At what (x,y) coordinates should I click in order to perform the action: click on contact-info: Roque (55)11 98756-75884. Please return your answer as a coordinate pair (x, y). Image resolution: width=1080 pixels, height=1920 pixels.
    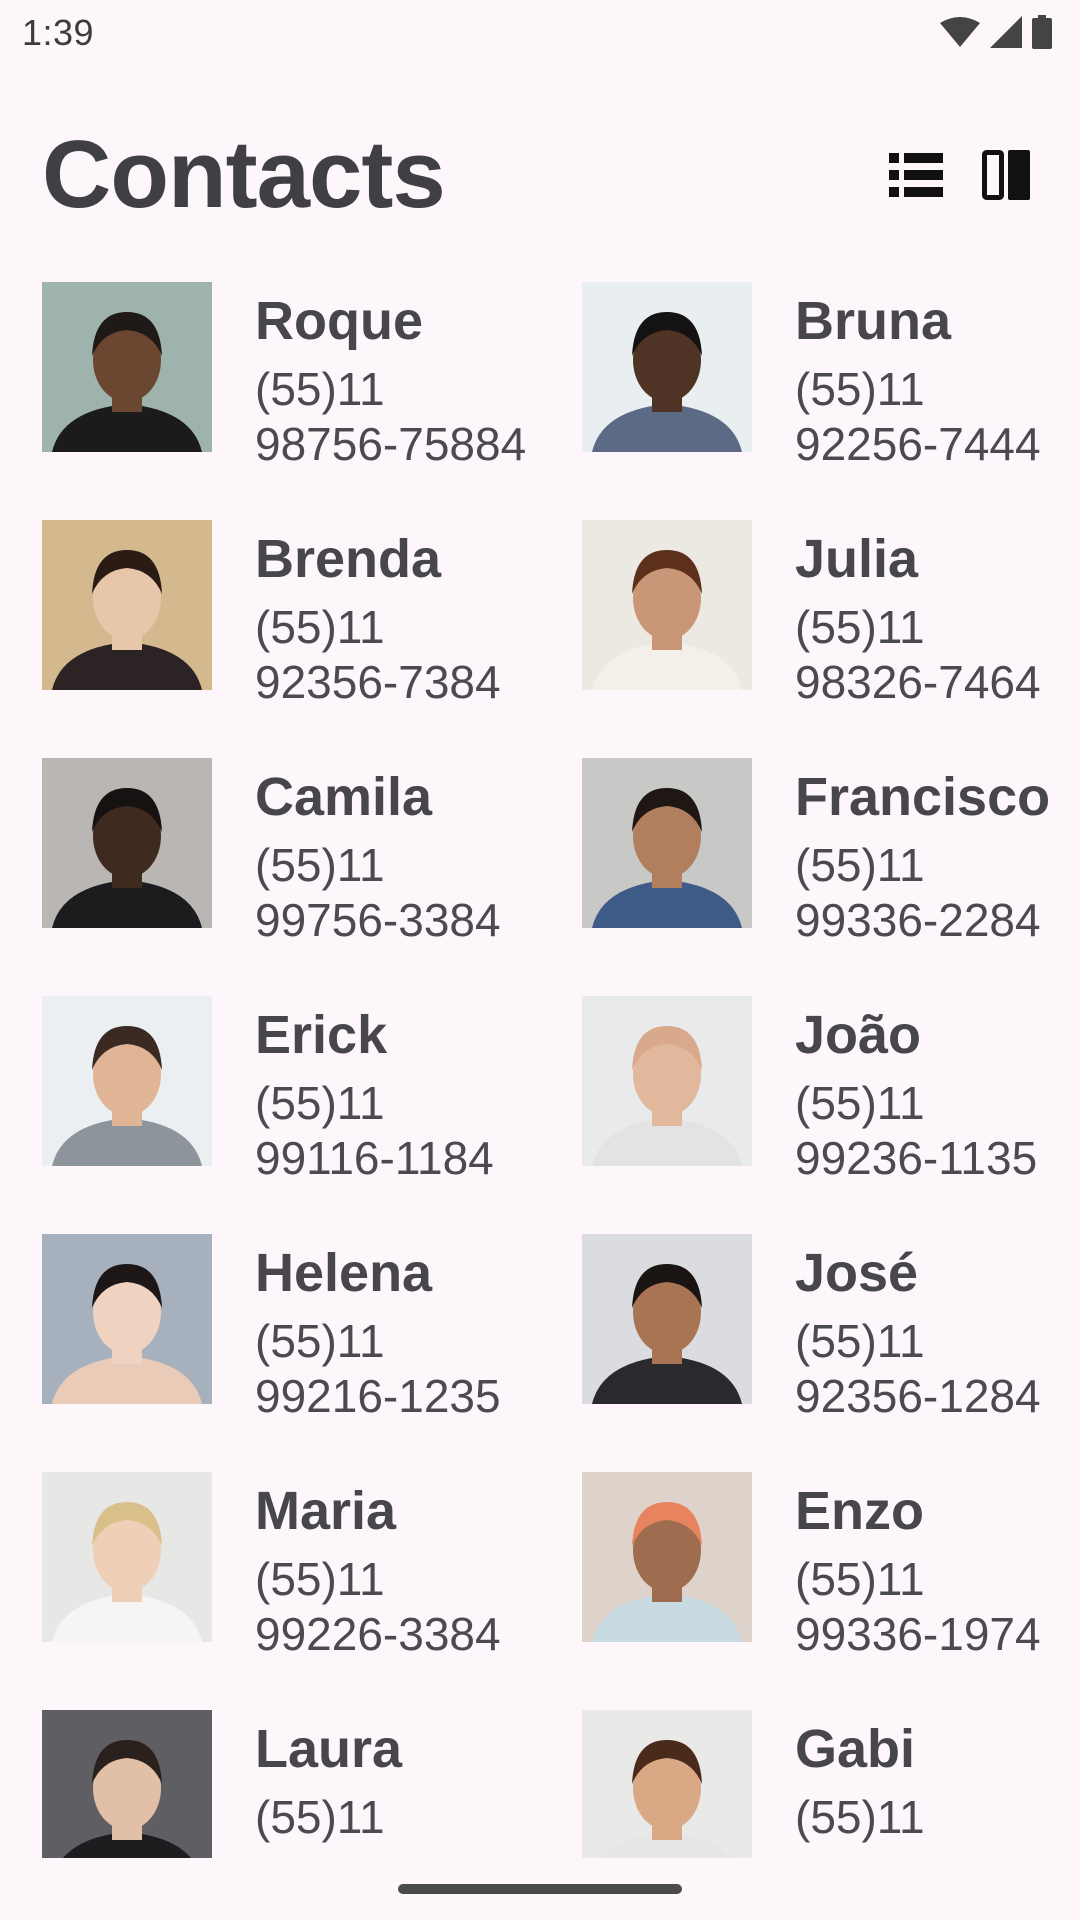
    Looking at the image, I should click on (390, 383).